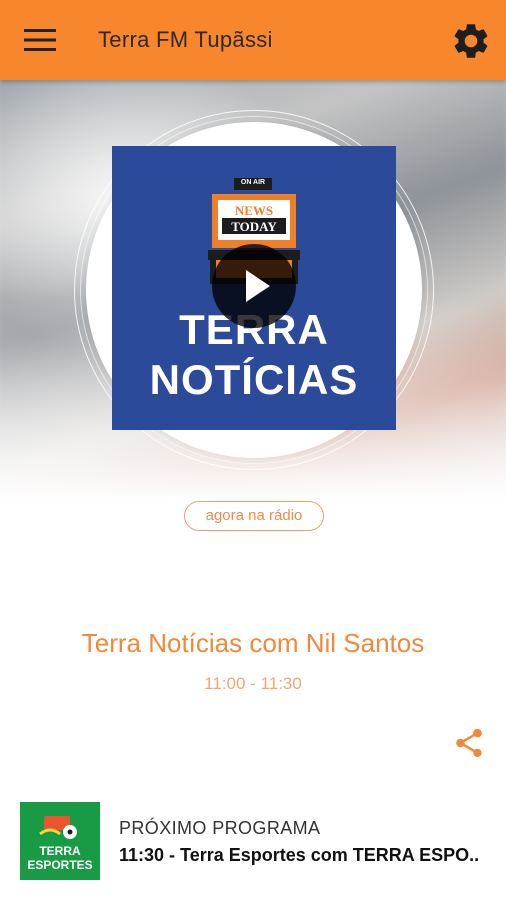 This screenshot has width=506, height=900. I want to click on thumb-text-line1: TERRA, so click(60, 851).